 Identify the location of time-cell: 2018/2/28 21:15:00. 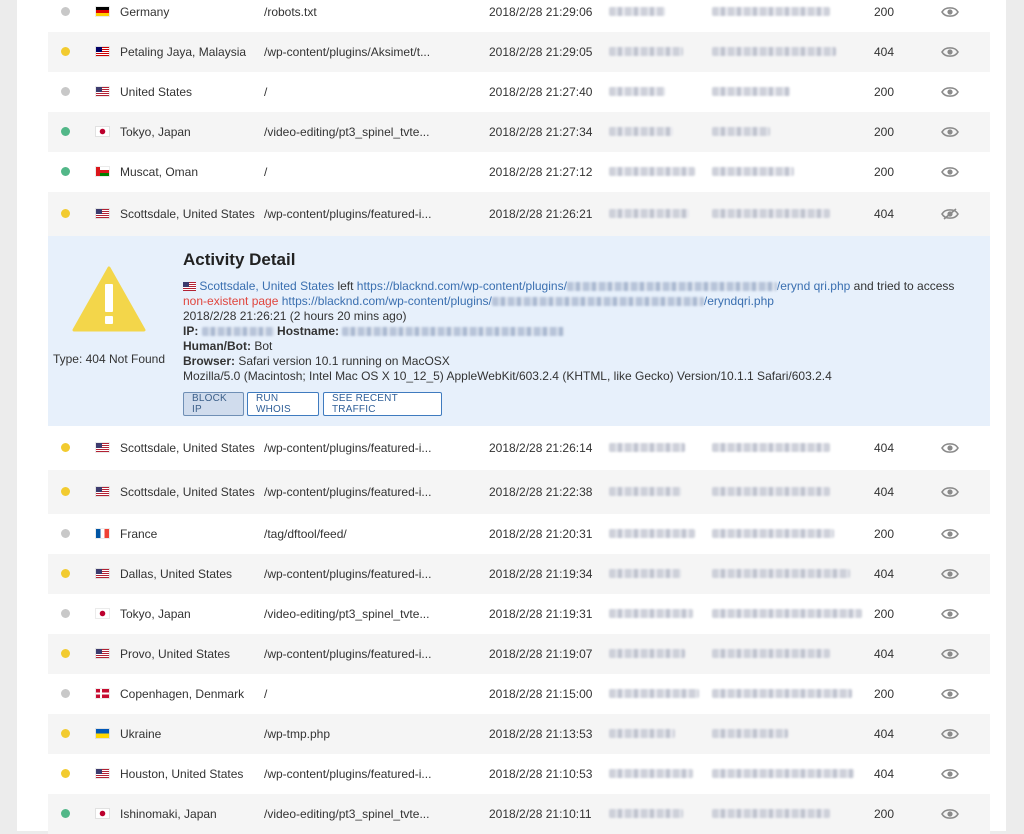
(541, 694).